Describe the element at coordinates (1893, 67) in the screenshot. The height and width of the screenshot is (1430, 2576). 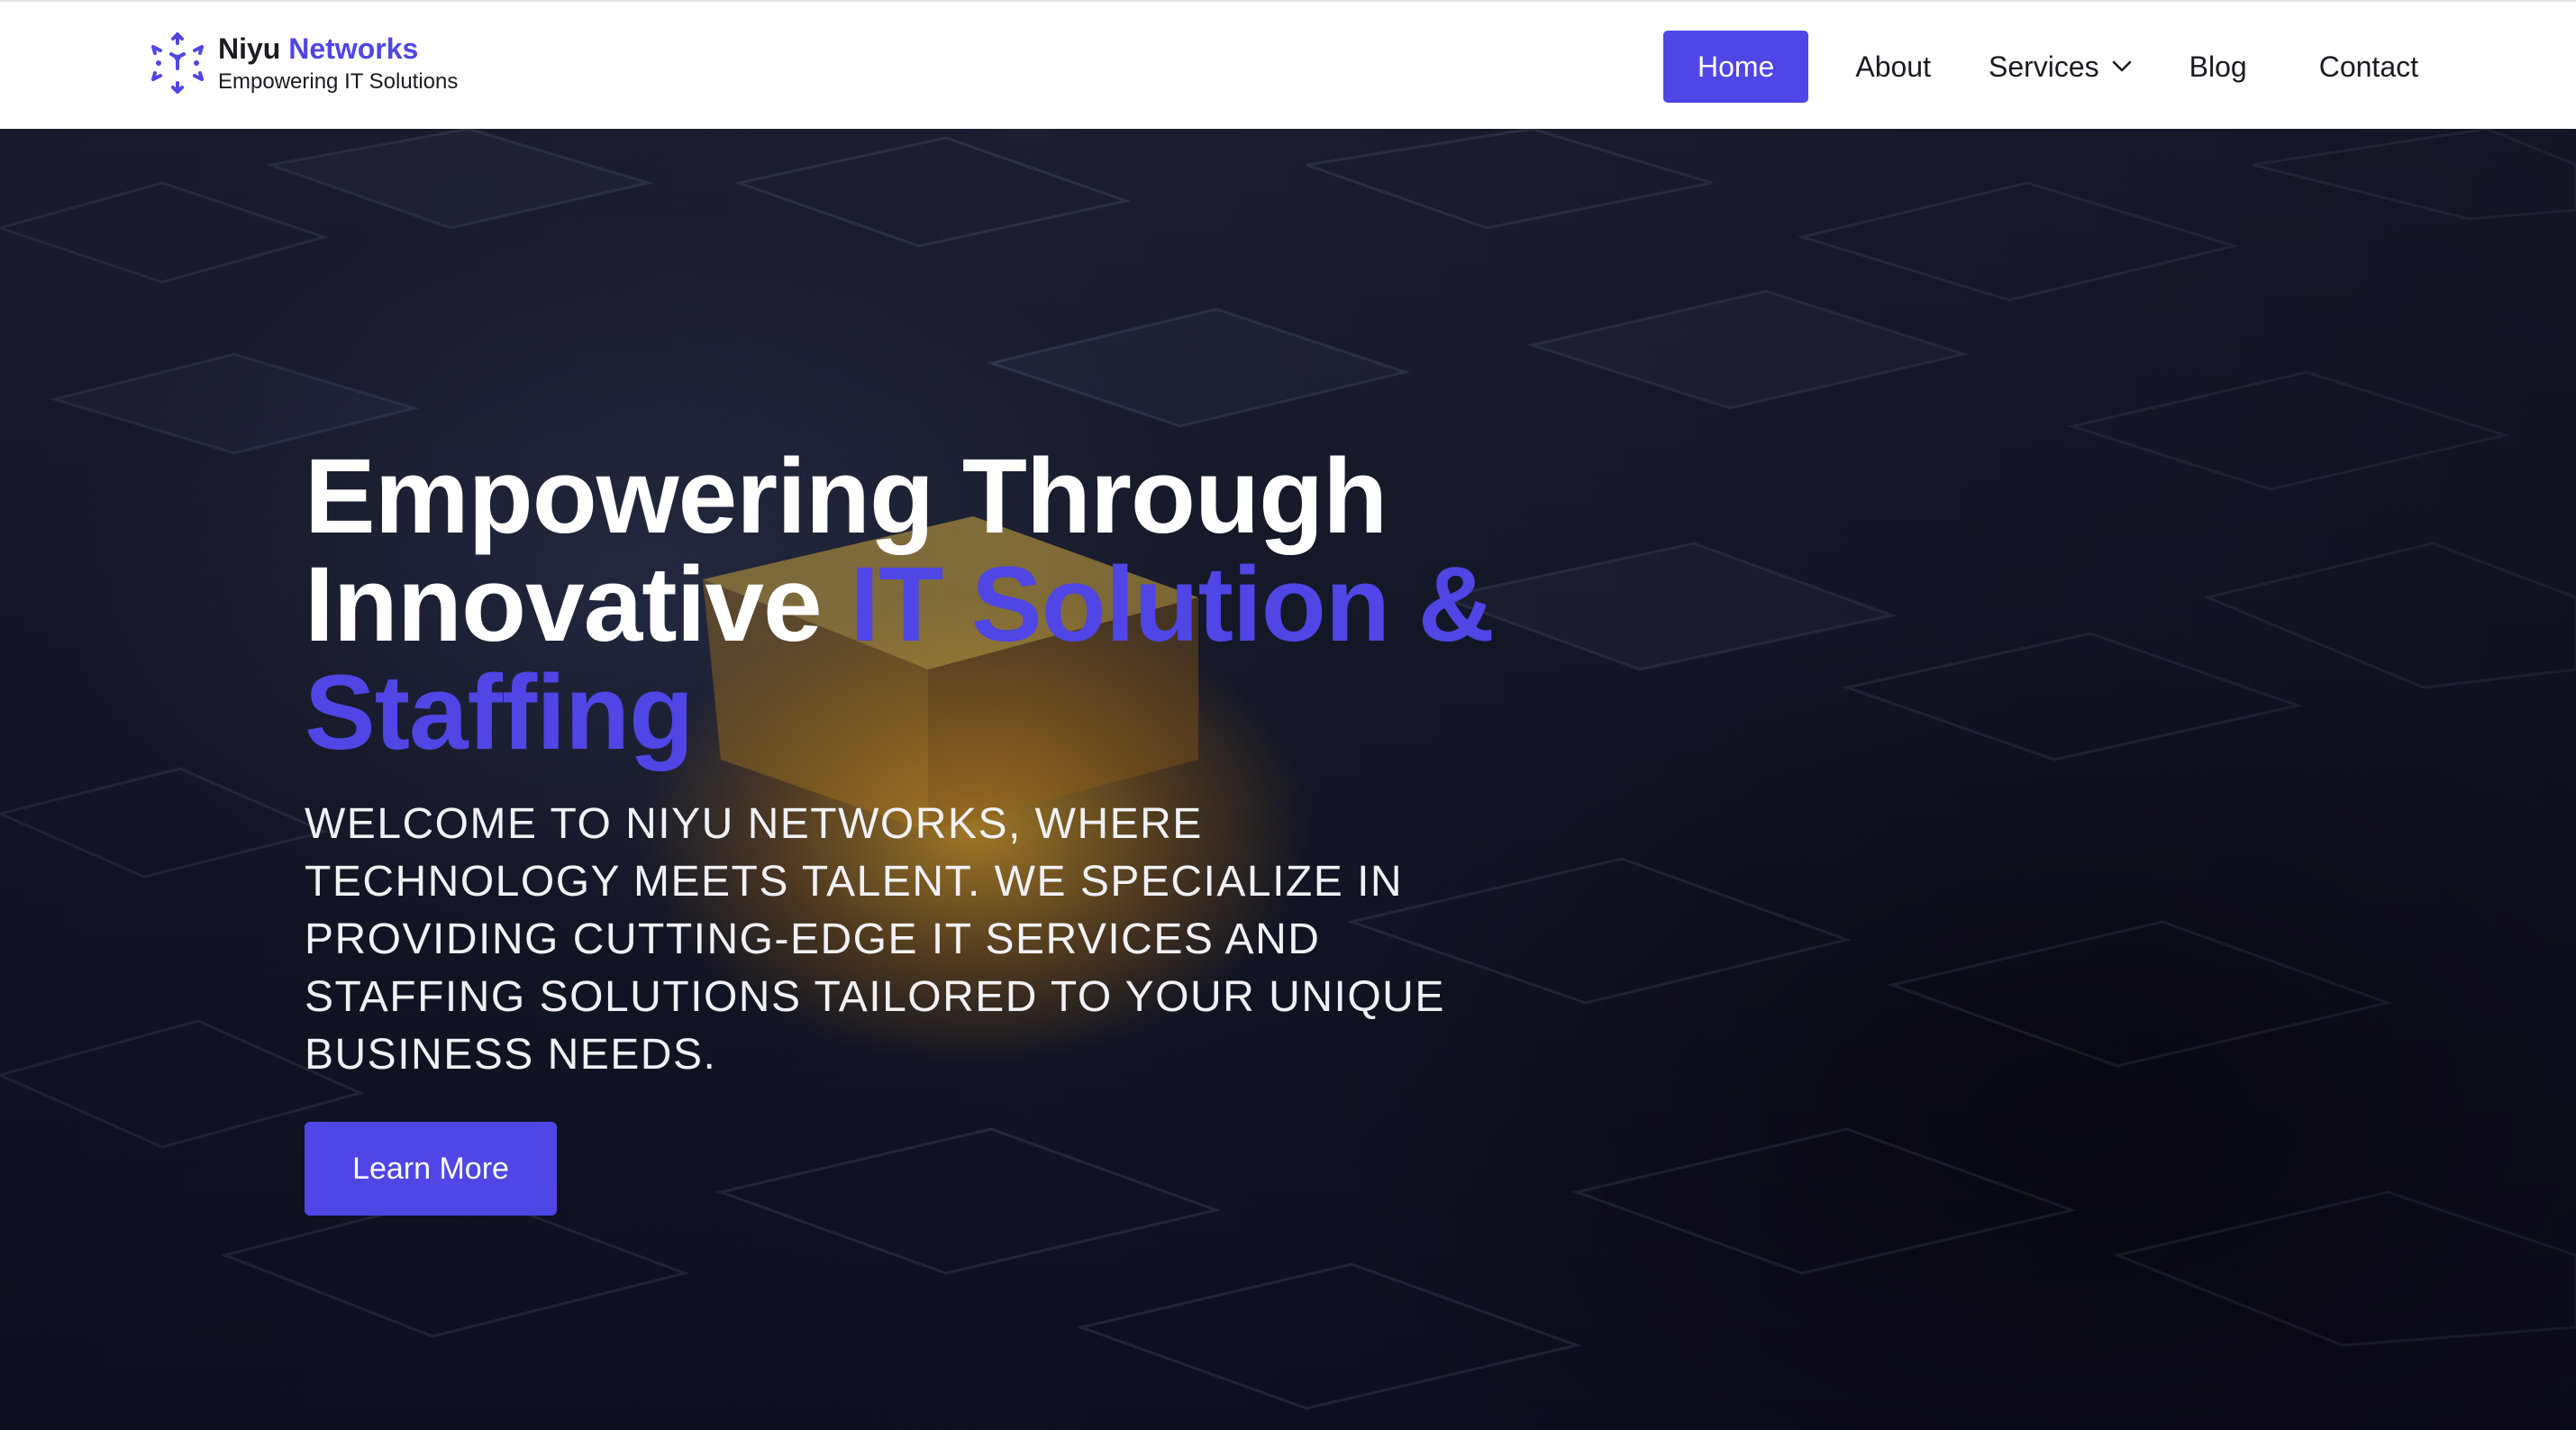
I see `nav-item-about: About` at that location.